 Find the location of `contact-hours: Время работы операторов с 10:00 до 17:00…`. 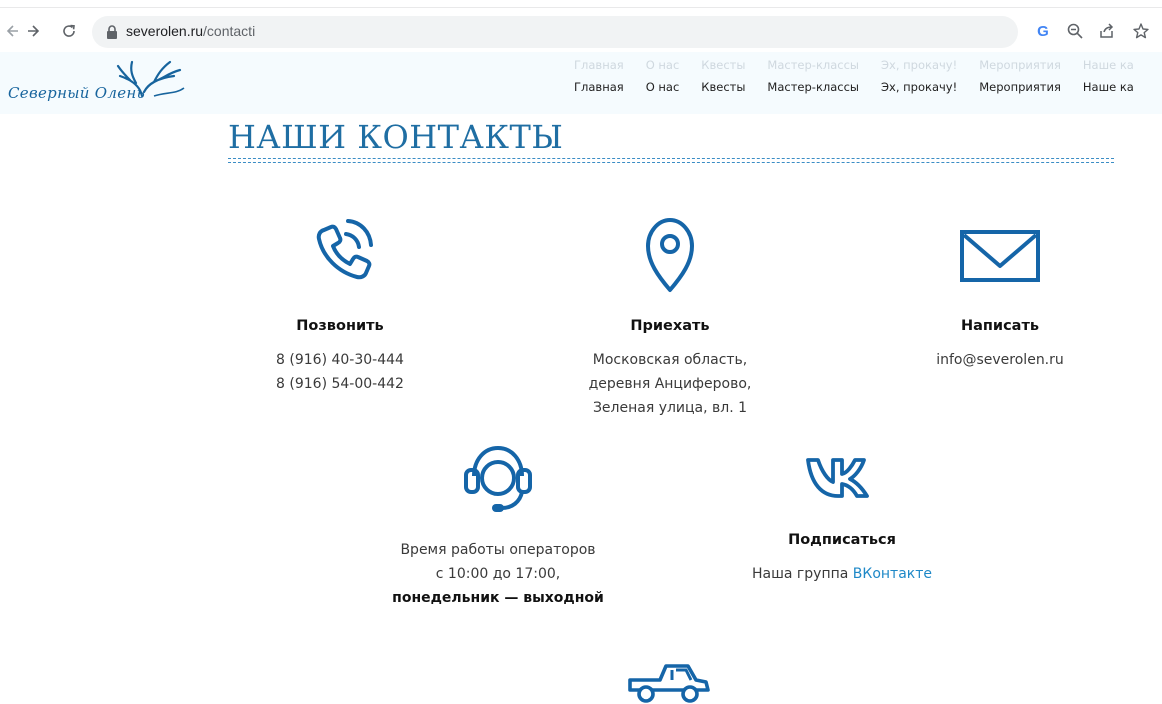

contact-hours: Время работы операторов с 10:00 до 17:00… is located at coordinates (498, 523).